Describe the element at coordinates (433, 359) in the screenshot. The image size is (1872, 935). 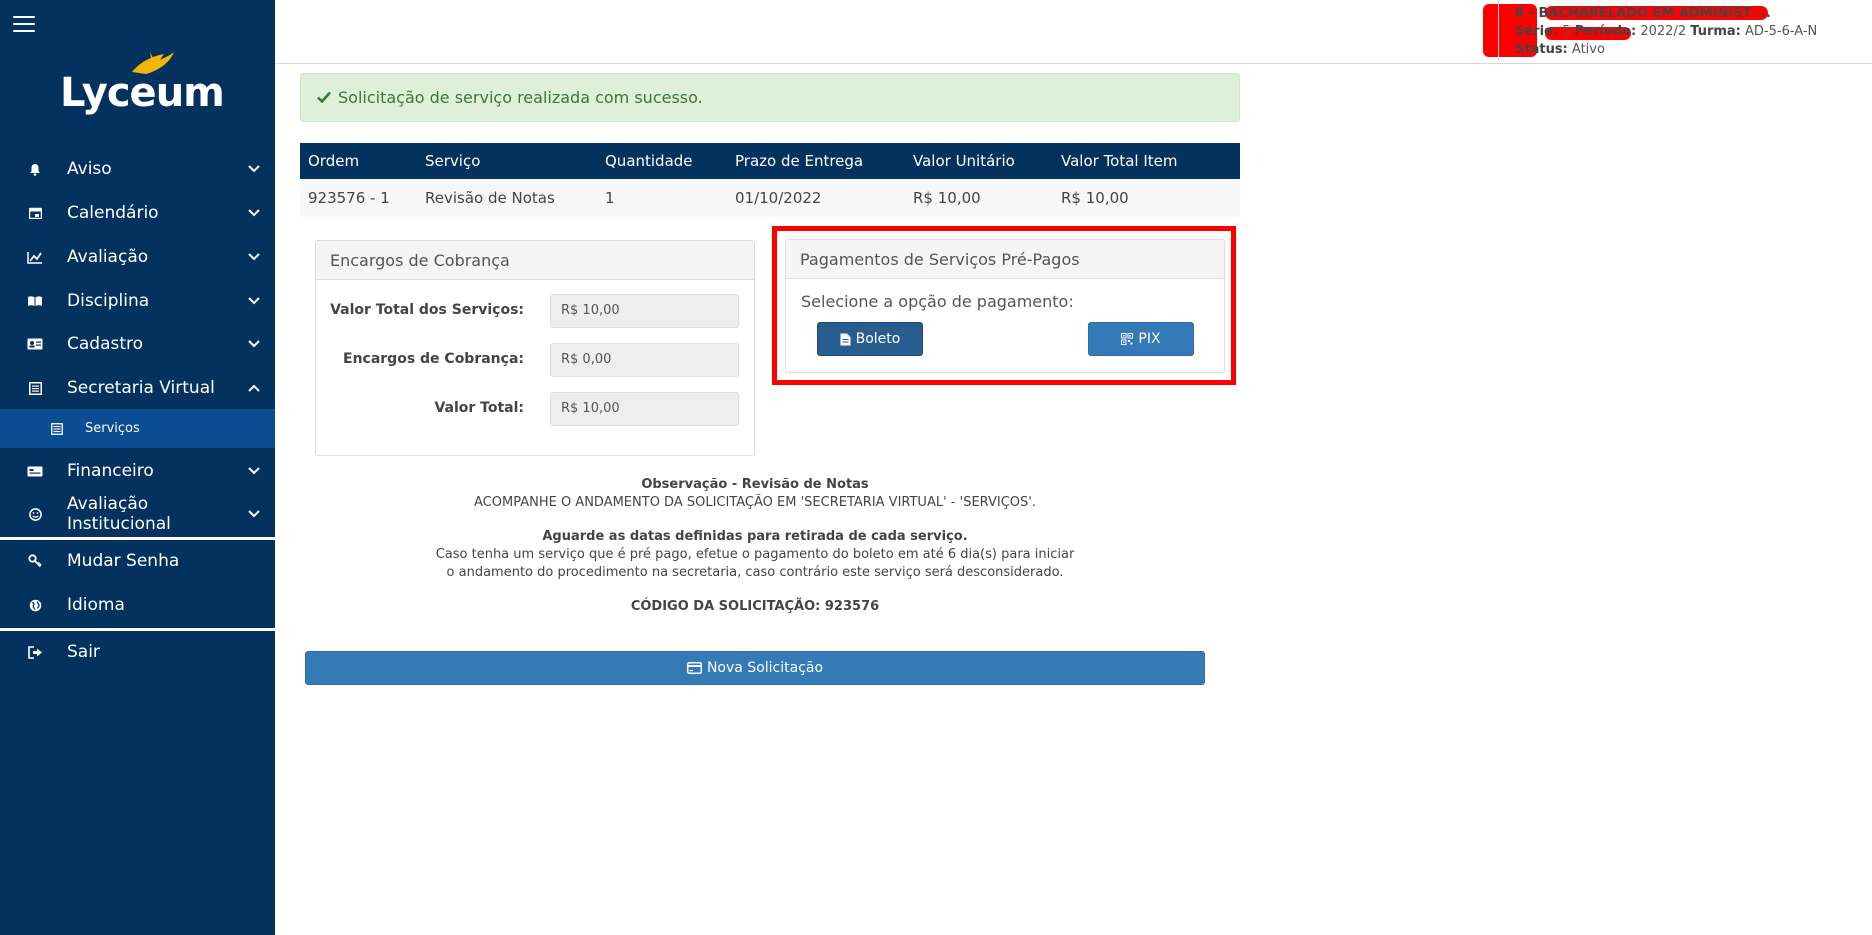
I see `charge-label: Encargos de Cobrança:` at that location.